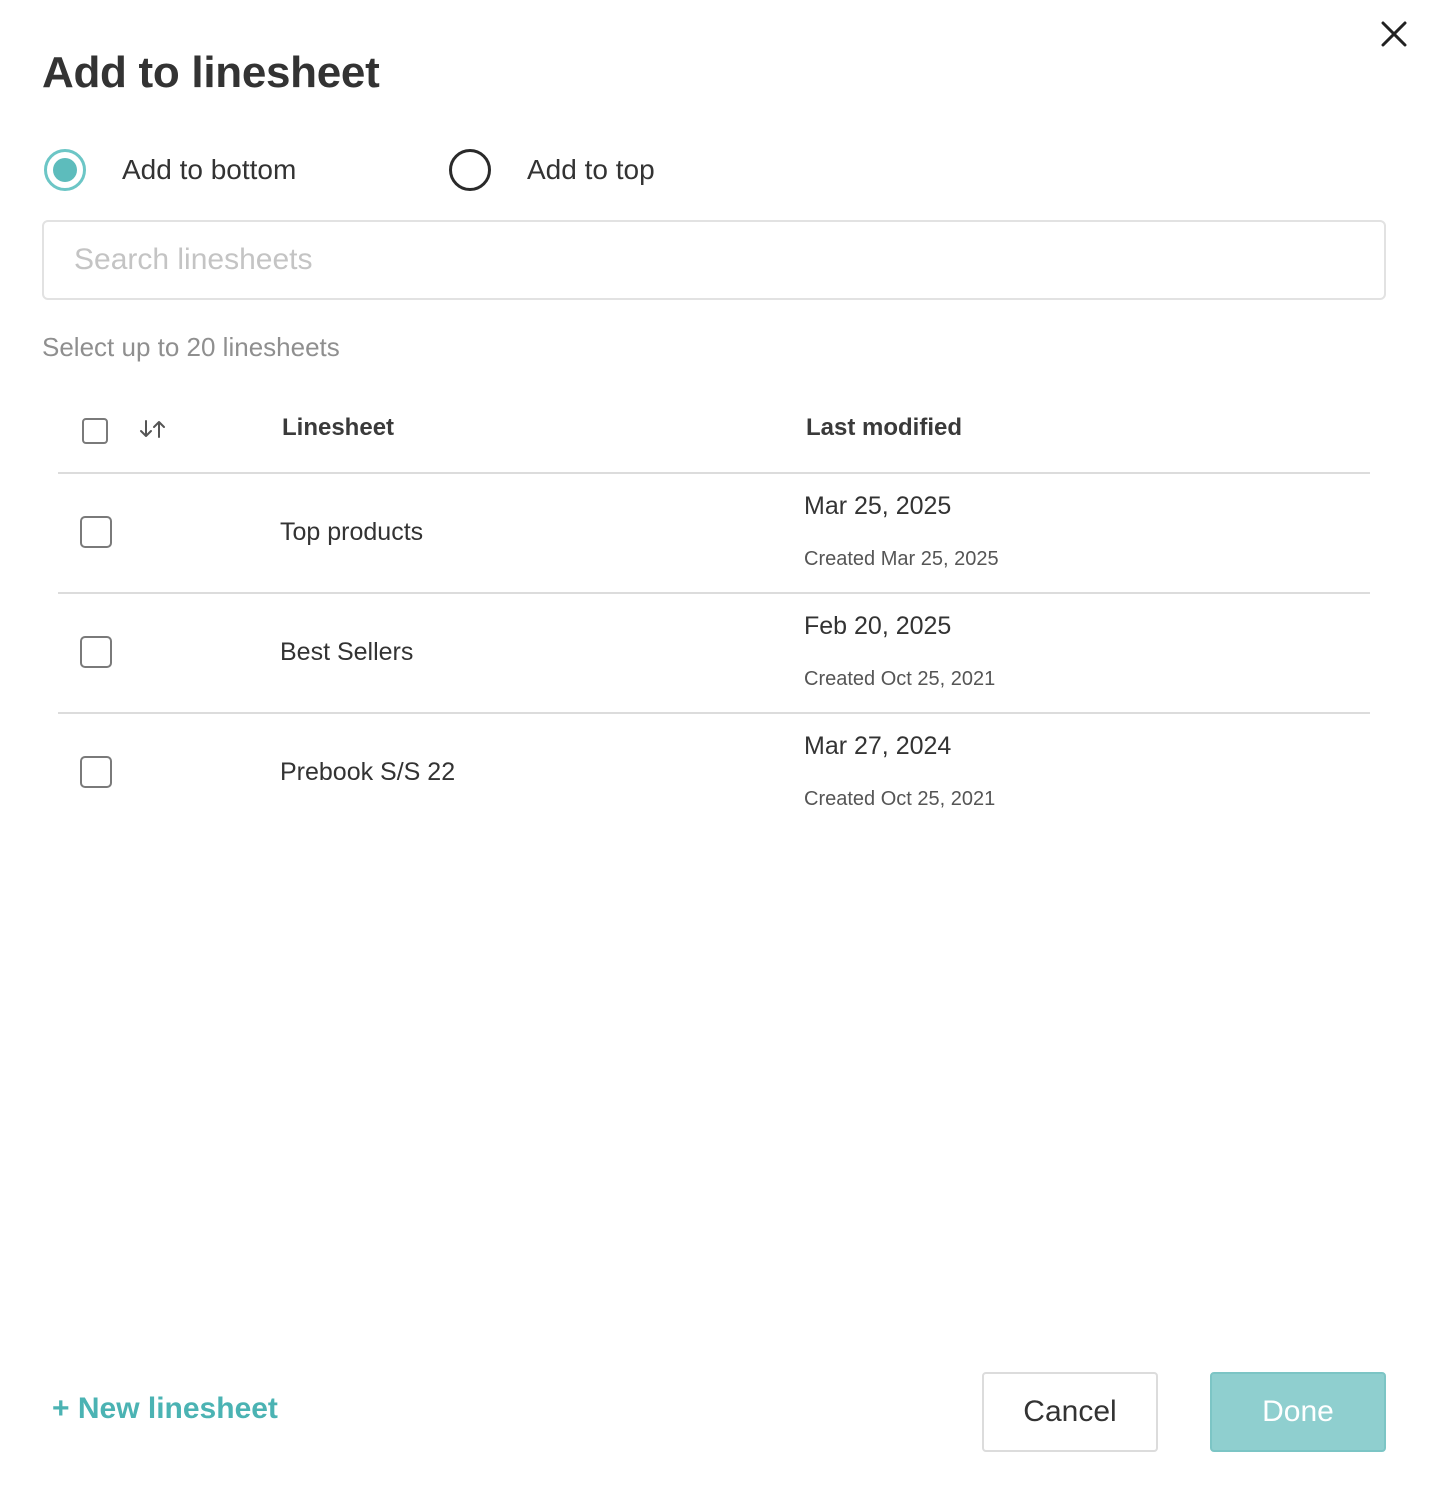 The height and width of the screenshot is (1488, 1430). What do you see at coordinates (191, 347) in the screenshot?
I see `selection-hint: Select up to 20 linesheets` at bounding box center [191, 347].